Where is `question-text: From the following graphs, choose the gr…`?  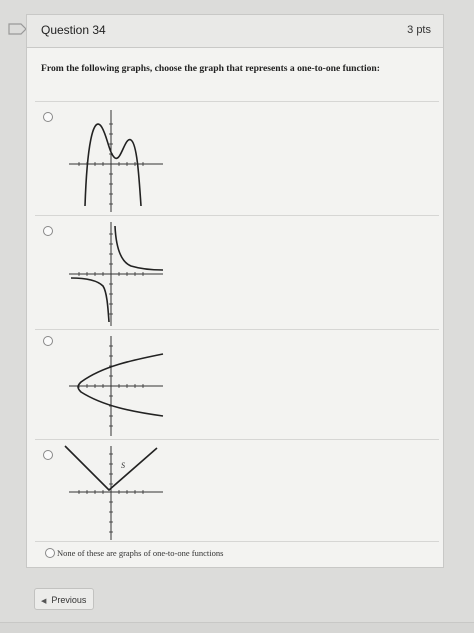
question-text: From the following graphs, choose the gr… is located at coordinates (210, 68).